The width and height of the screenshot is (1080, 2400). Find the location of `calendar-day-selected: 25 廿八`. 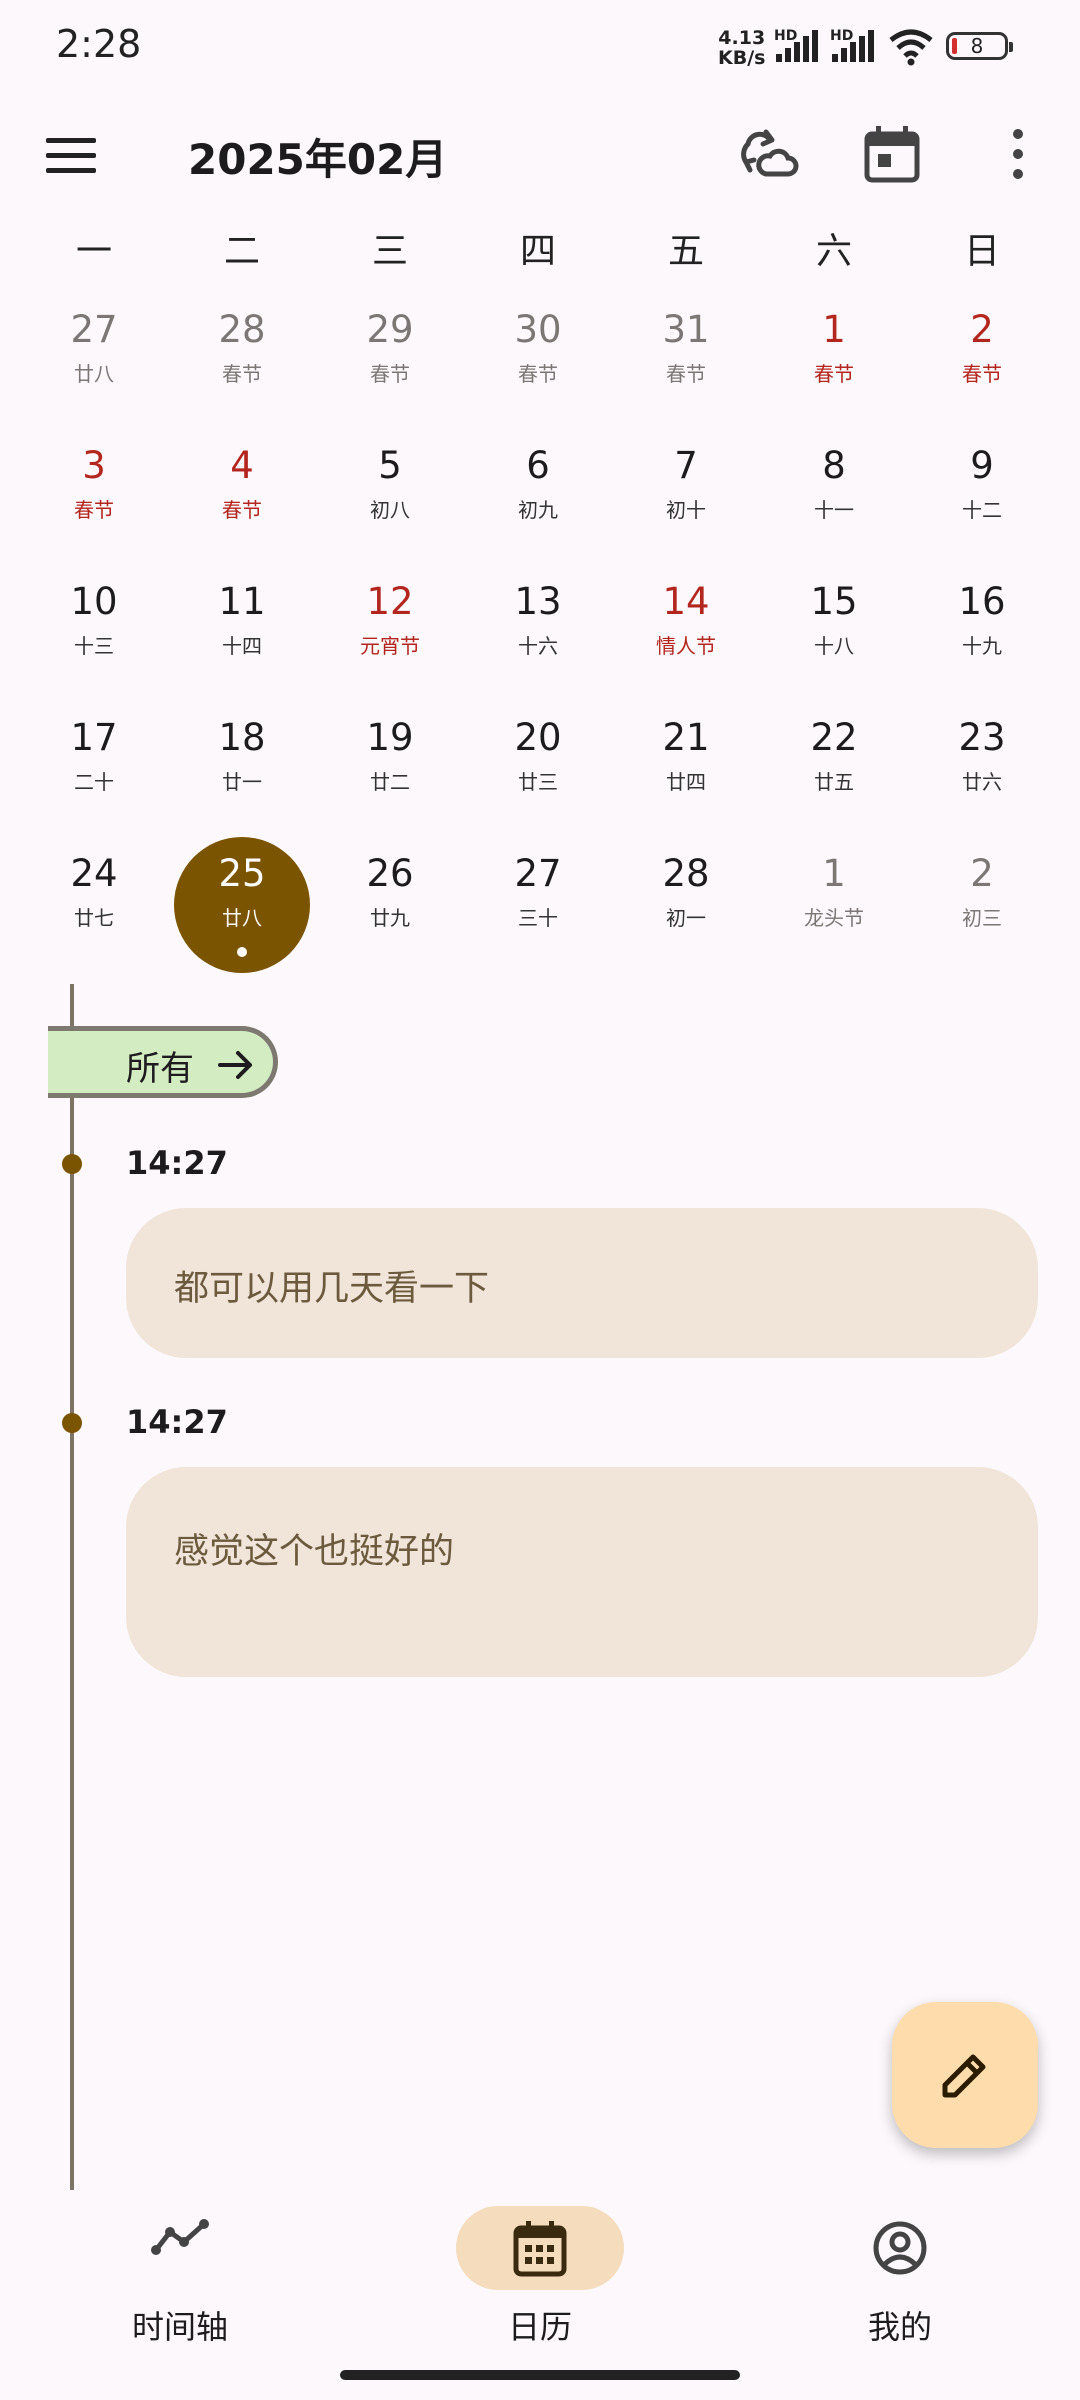

calendar-day-selected: 25 廿八 is located at coordinates (242, 905).